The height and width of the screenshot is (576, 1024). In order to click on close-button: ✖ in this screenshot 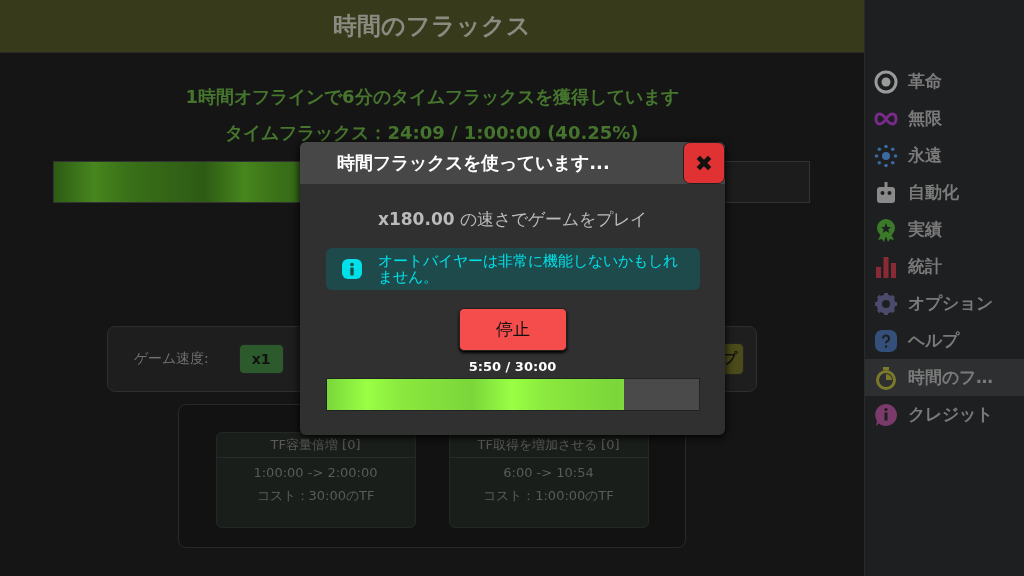, I will do `click(704, 163)`.